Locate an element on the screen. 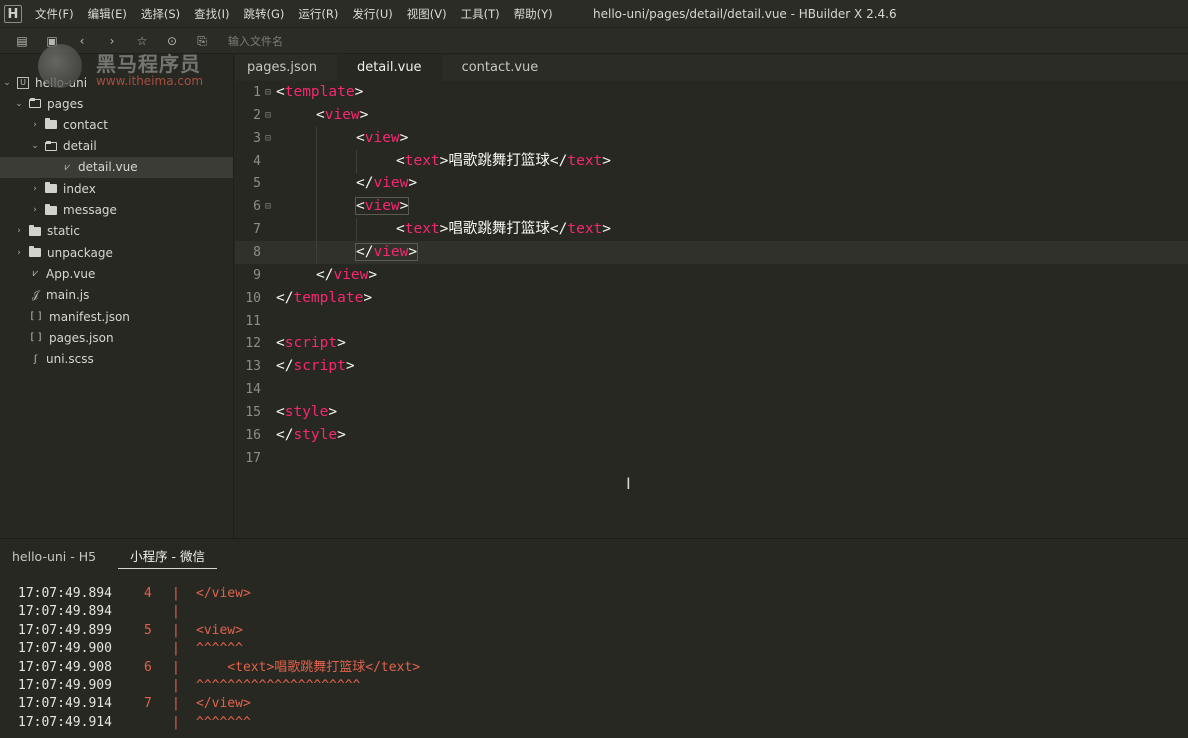 The image size is (1188, 738). menu-item: 帮助(Y) is located at coordinates (533, 14).